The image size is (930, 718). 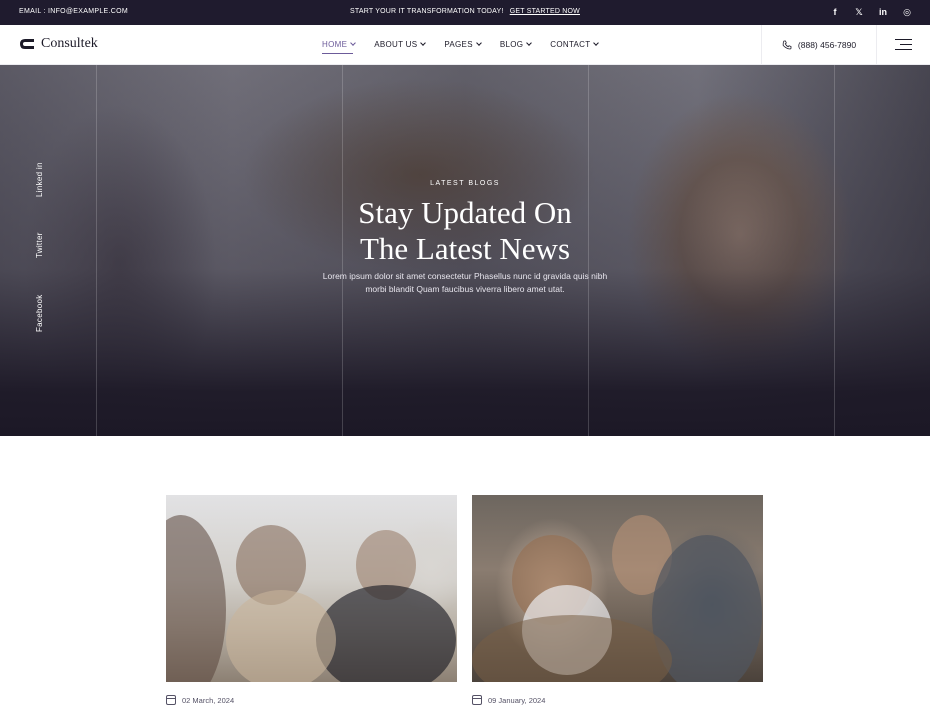 What do you see at coordinates (871, 12) in the screenshot?
I see `social-links: f 𝕏 in ◎` at bounding box center [871, 12].